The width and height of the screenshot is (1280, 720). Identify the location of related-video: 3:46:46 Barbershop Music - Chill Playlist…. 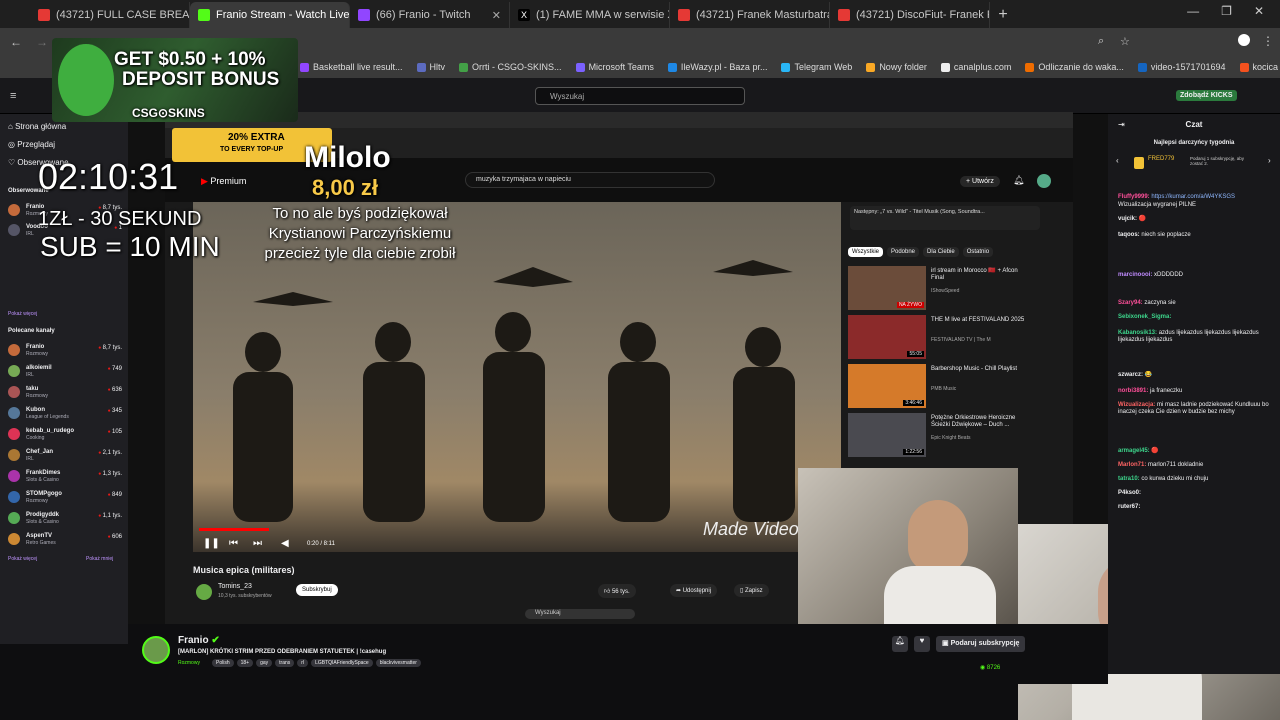
(948, 388).